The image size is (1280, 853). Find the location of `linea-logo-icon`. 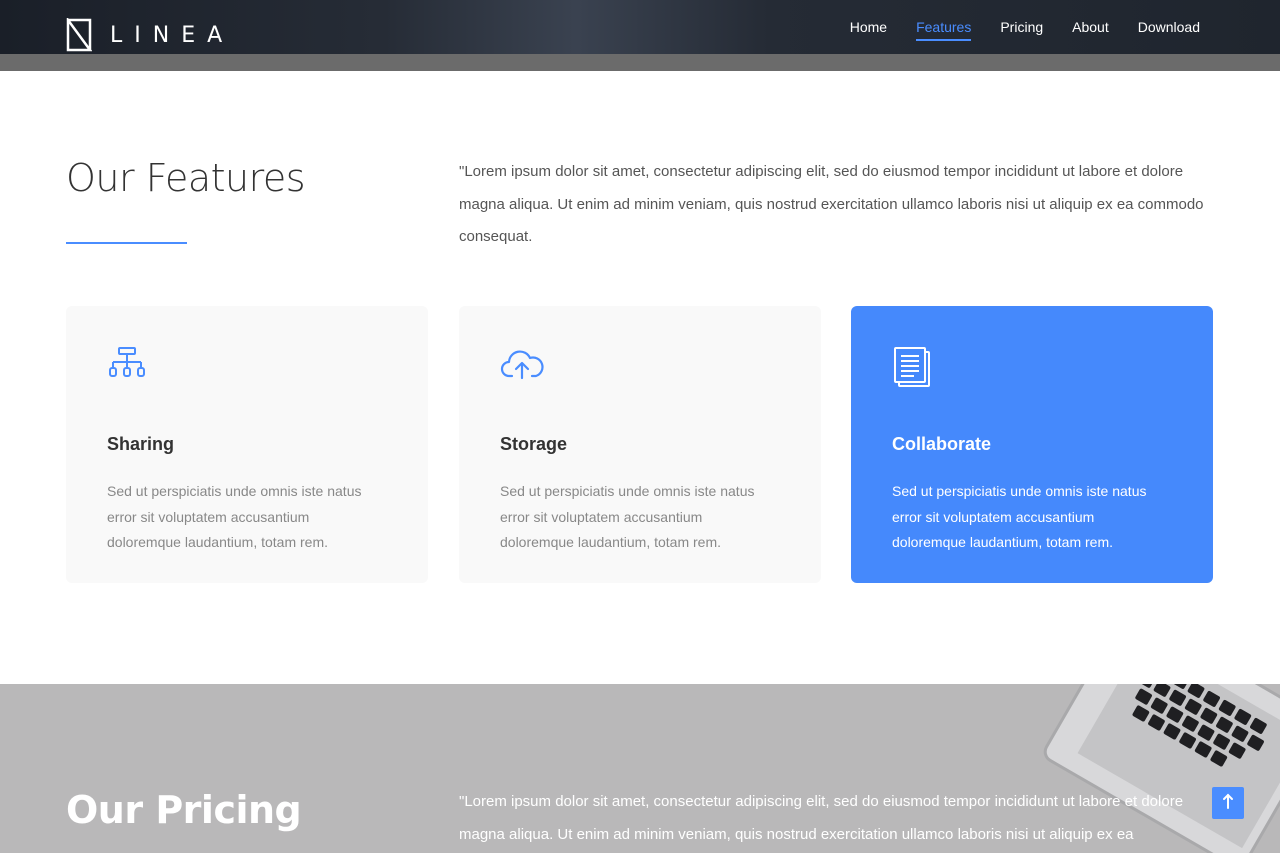

linea-logo-icon is located at coordinates (79, 35).